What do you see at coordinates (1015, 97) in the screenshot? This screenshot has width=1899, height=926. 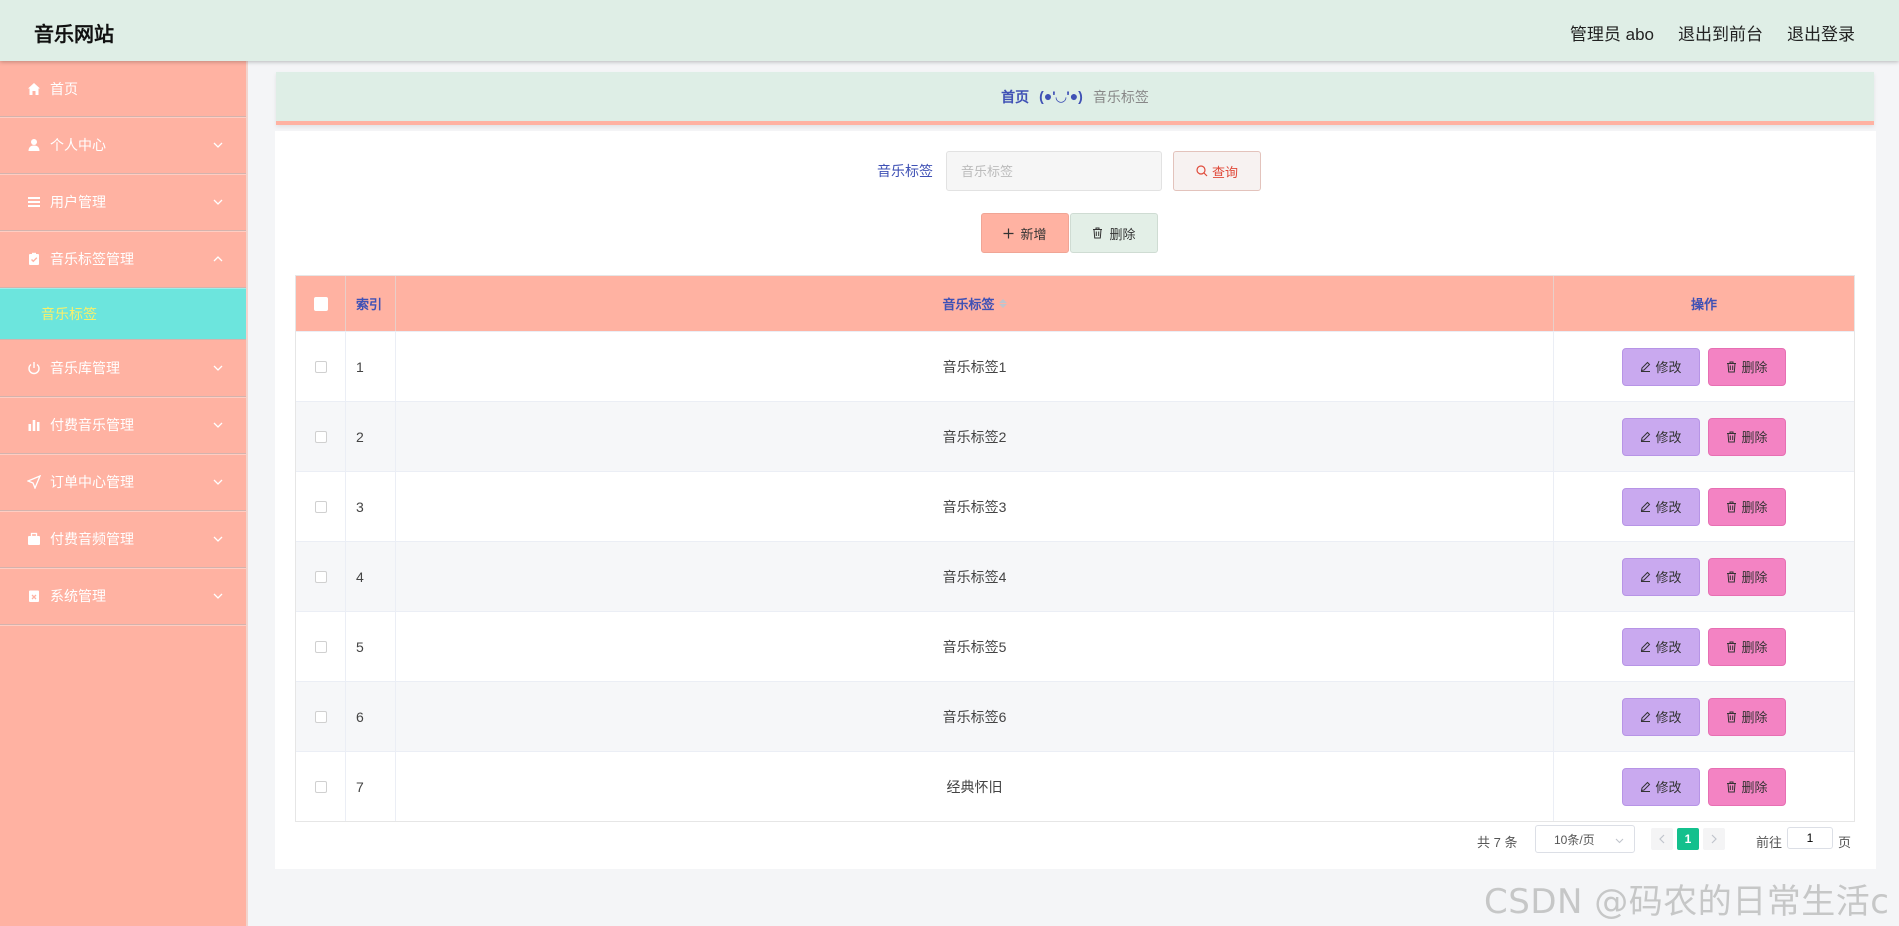 I see `breadcrumb-home: 首页` at bounding box center [1015, 97].